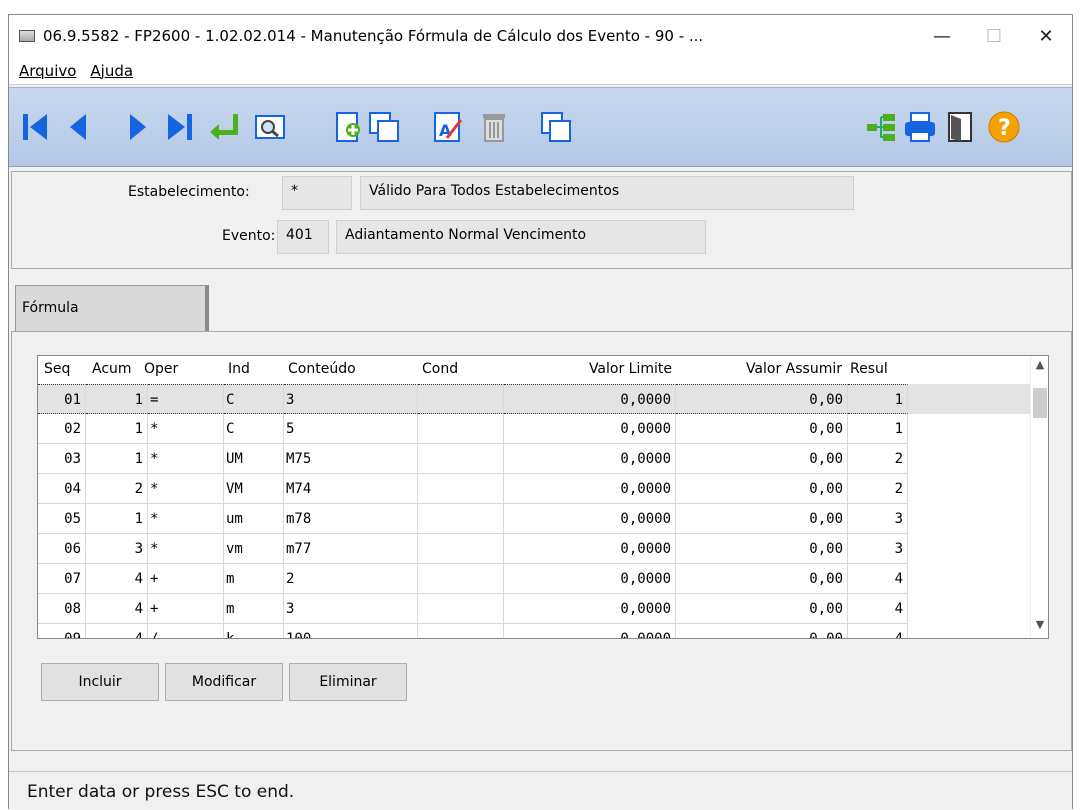  I want to click on cell-ind: um, so click(254, 519).